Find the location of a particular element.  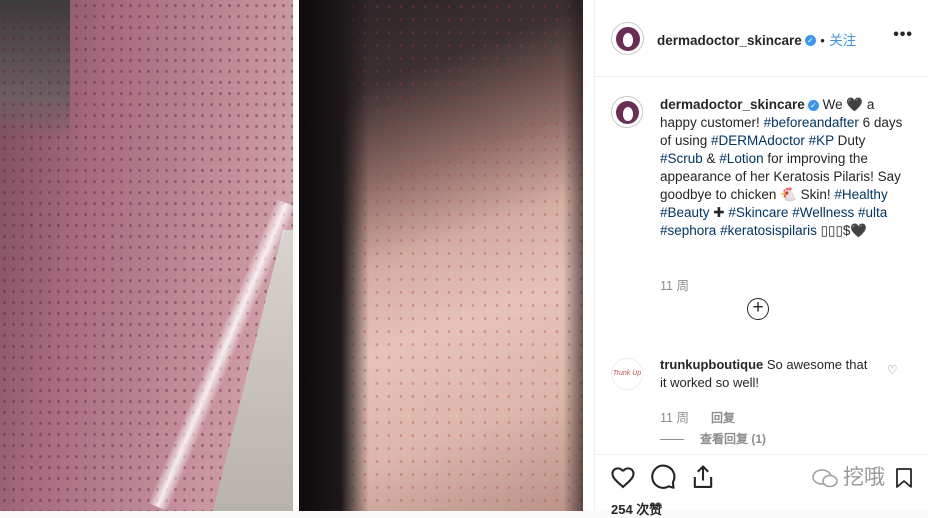

hashtag: #beforeandafter is located at coordinates (811, 122).